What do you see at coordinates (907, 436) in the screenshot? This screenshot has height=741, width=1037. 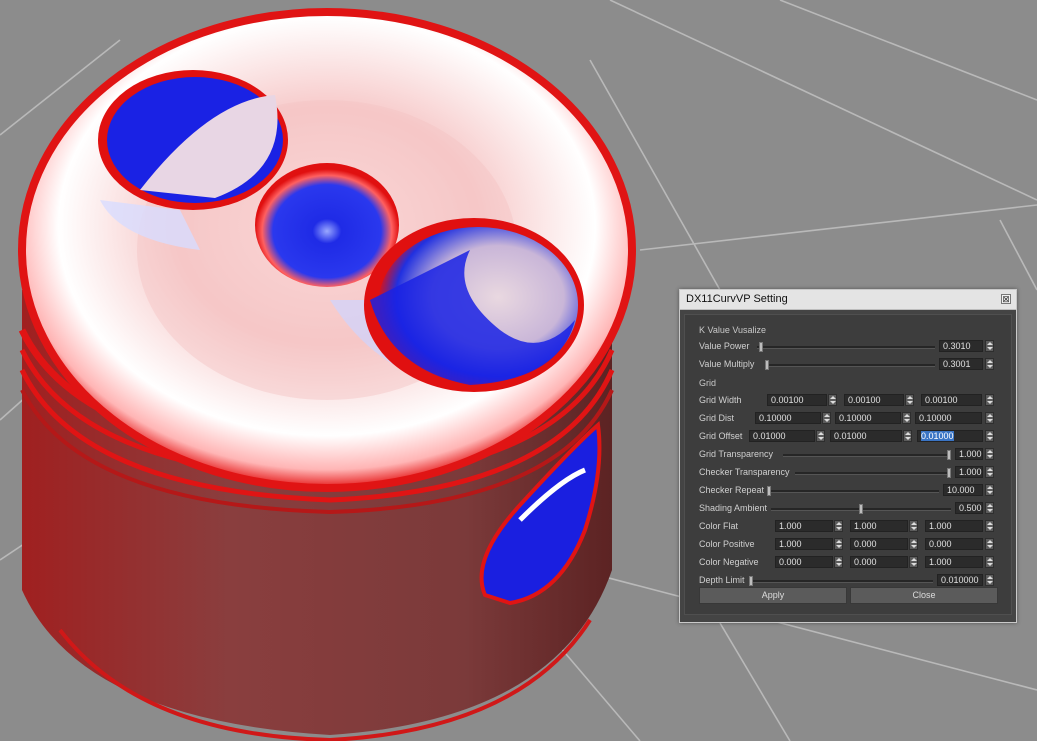 I see `grid-offset-y-spinner` at bounding box center [907, 436].